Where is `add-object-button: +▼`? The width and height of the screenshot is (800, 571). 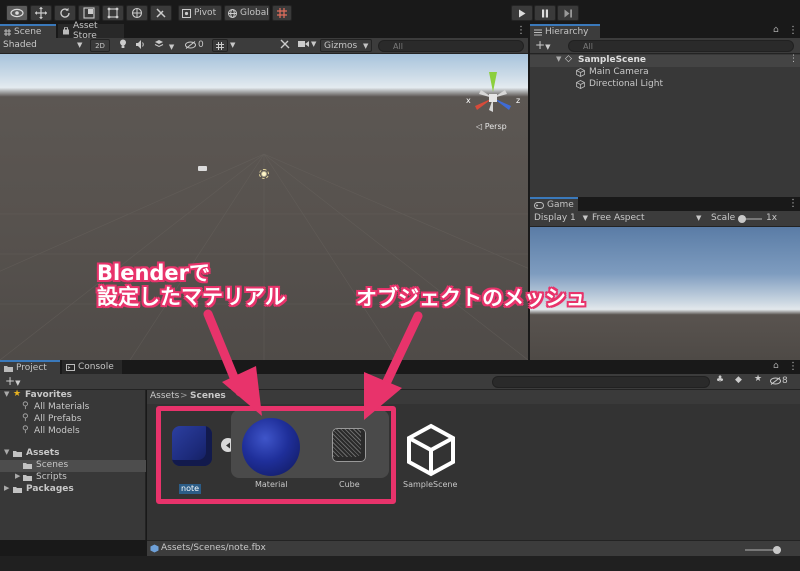 add-object-button: +▼ is located at coordinates (542, 45).